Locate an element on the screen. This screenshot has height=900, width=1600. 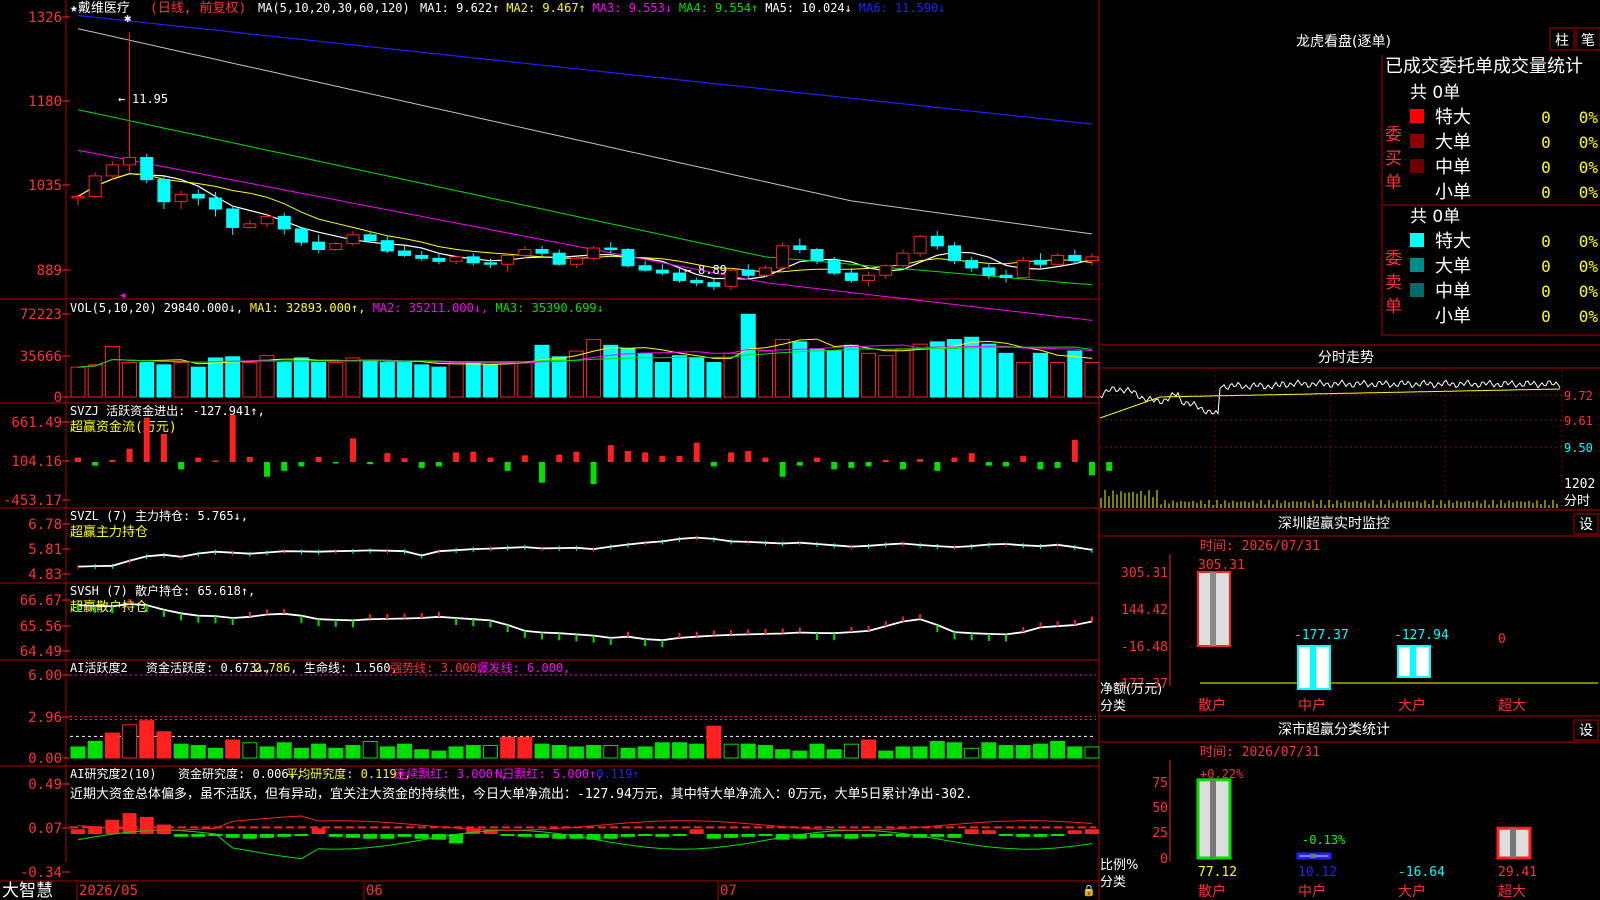
monitor-cat-3: 超大 is located at coordinates (1512, 706).